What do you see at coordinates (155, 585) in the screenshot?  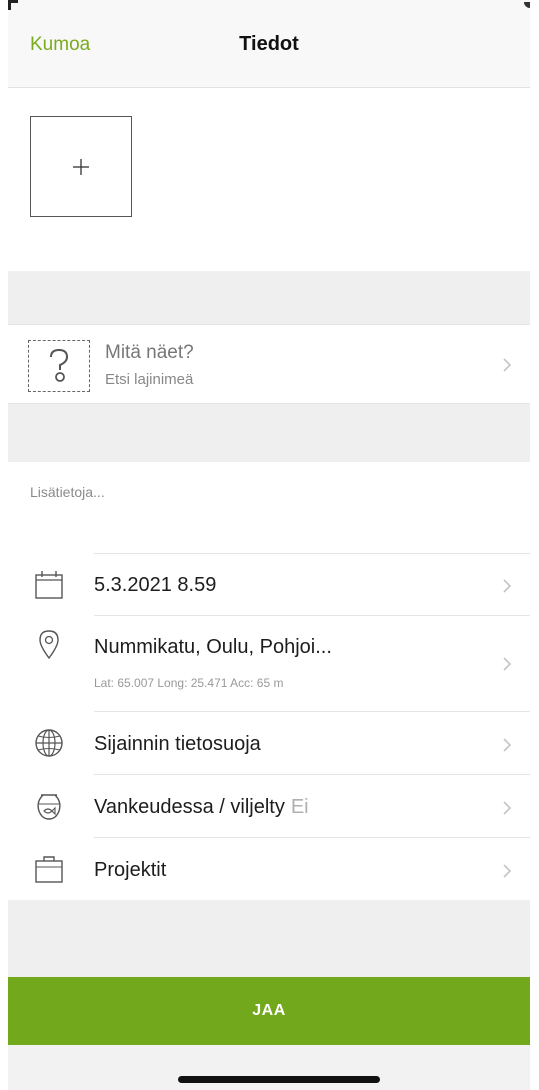 I see `date-label: 5.3.2021 8.59` at bounding box center [155, 585].